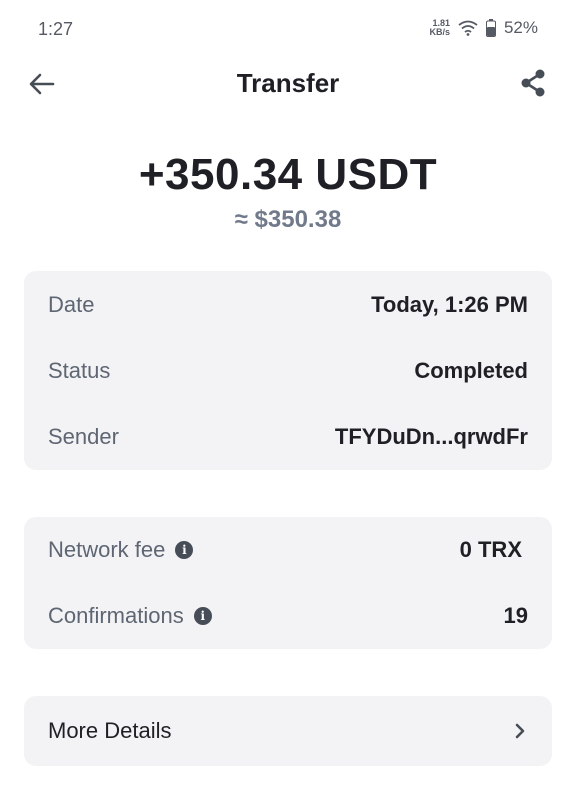 This screenshot has width=576, height=796. What do you see at coordinates (288, 616) in the screenshot?
I see `fee-row-confirmations: Confirmations i 19` at bounding box center [288, 616].